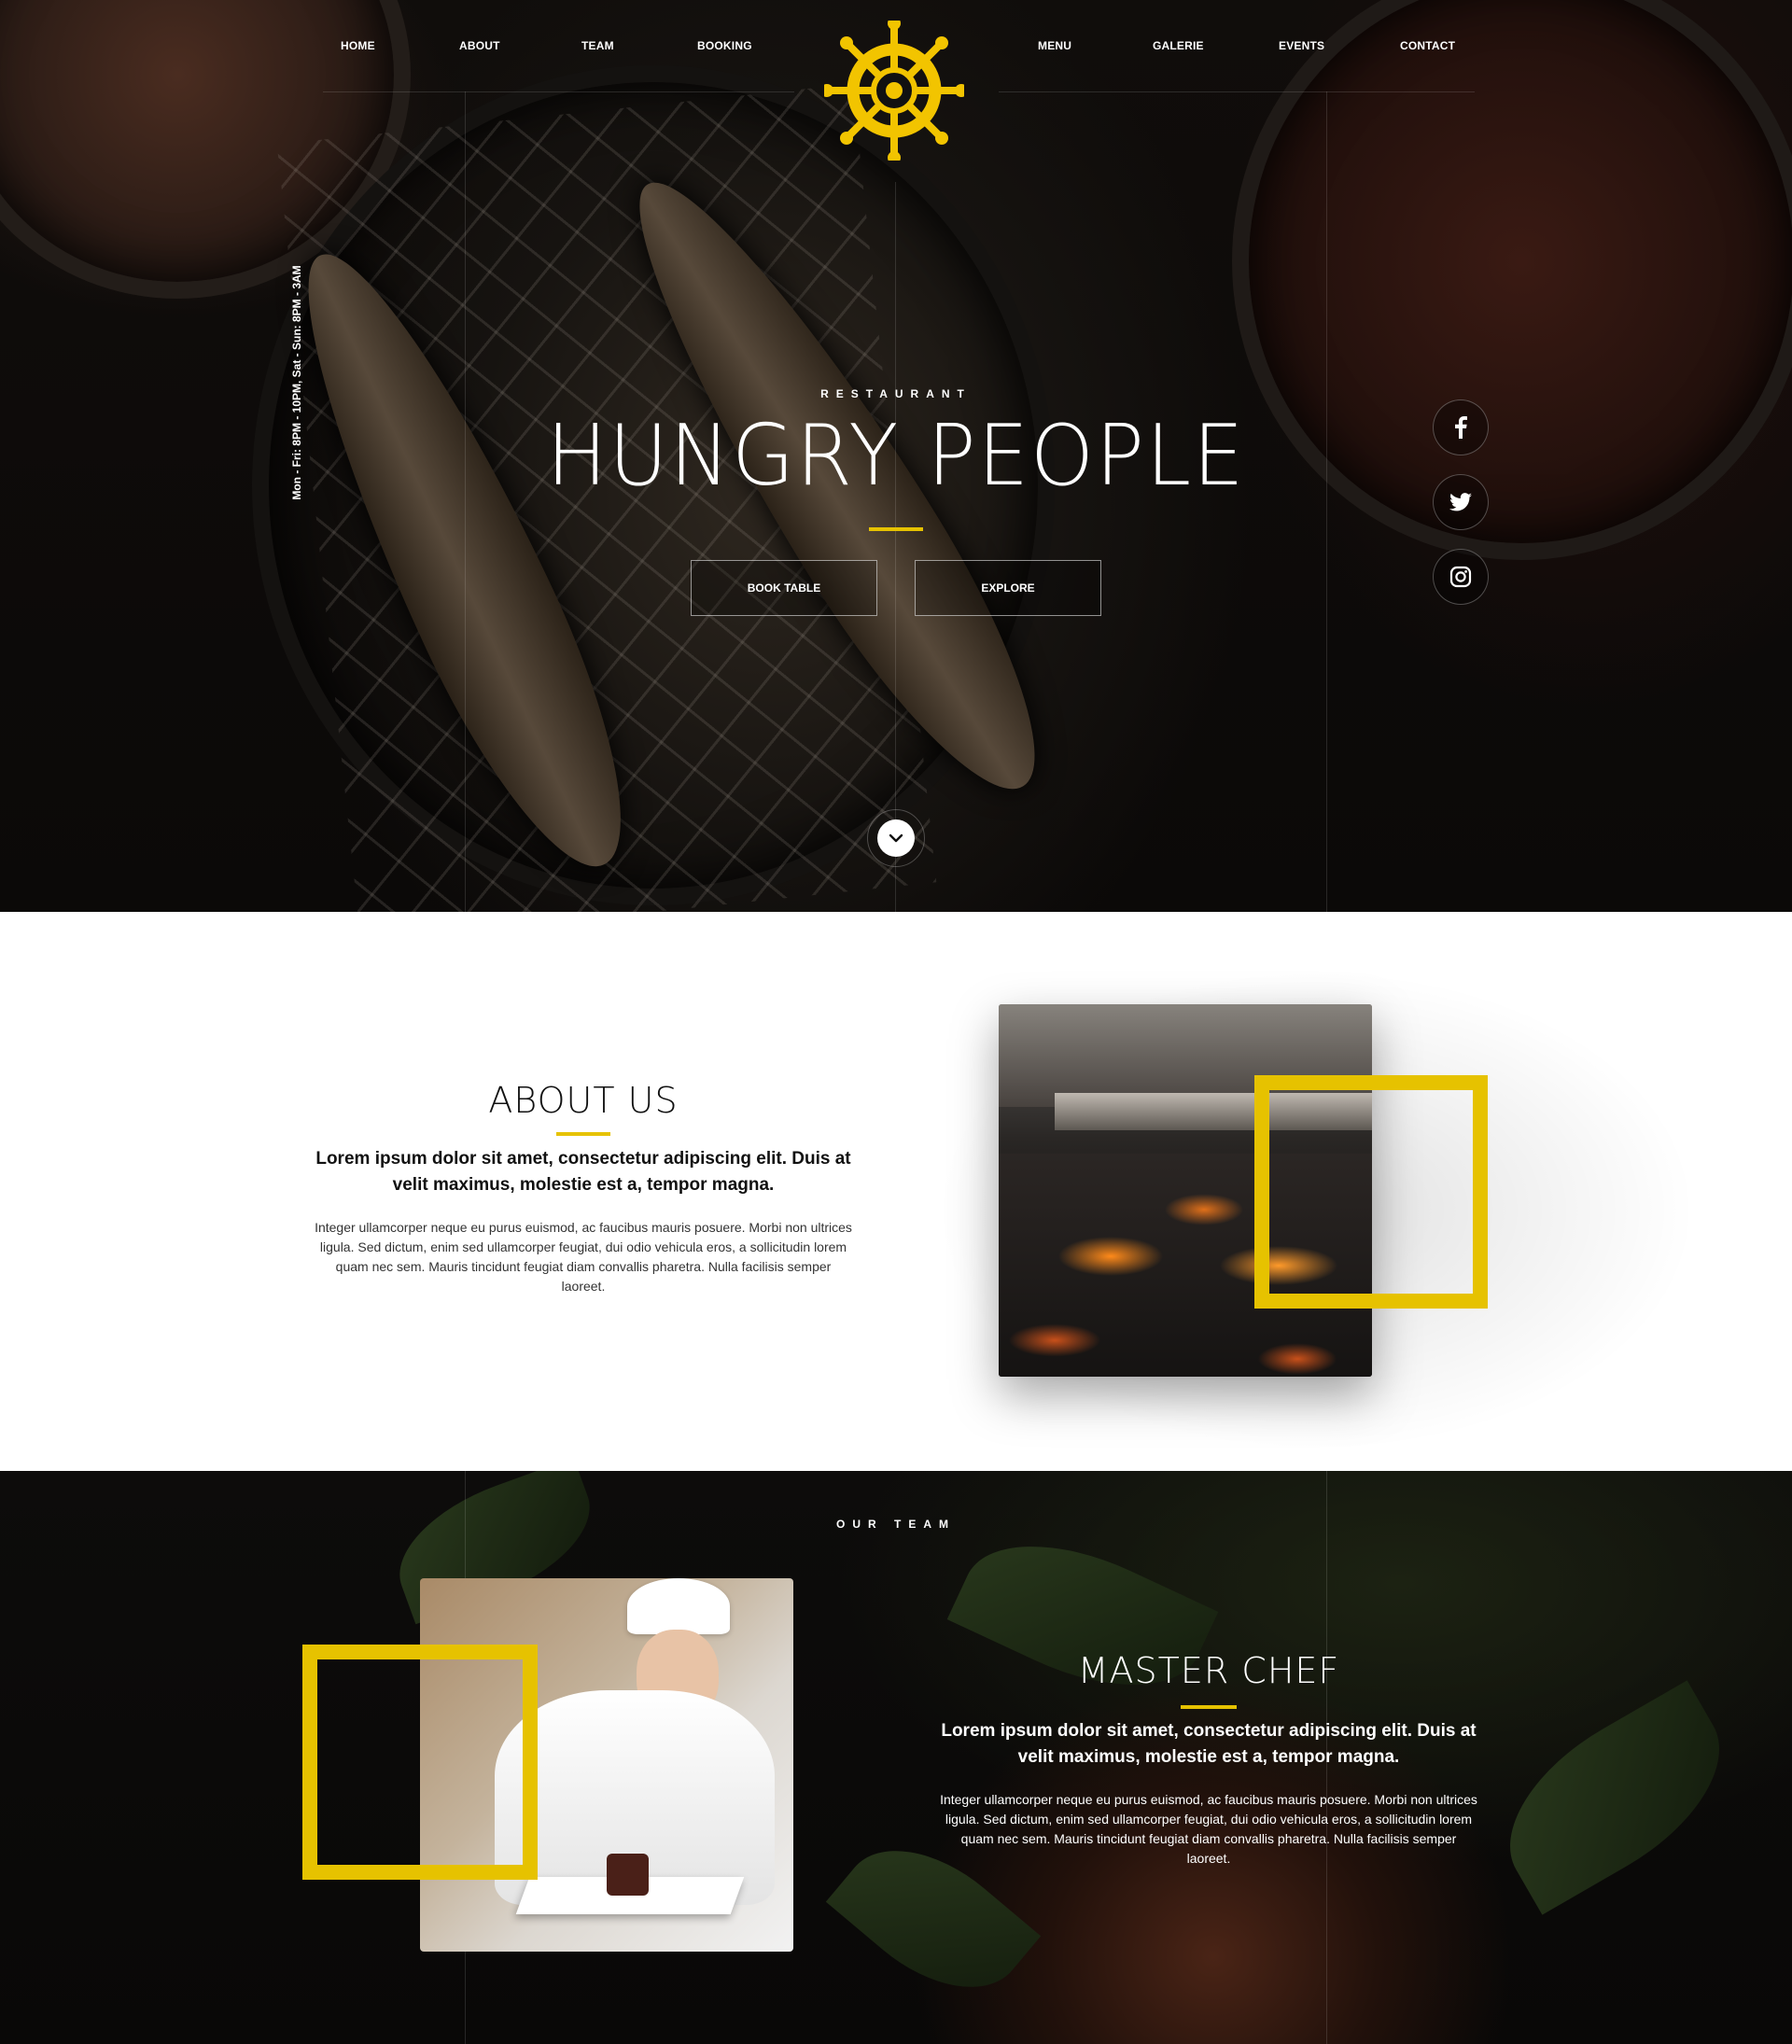 The width and height of the screenshot is (1792, 2044). I want to click on explore-button: EXPLORE, so click(1008, 588).